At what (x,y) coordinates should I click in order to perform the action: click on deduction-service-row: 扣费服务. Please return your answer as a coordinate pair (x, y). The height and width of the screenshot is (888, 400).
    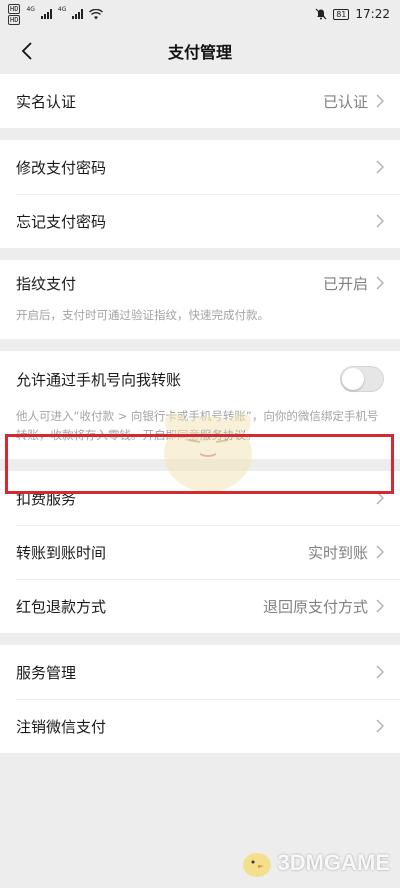
    Looking at the image, I should click on (200, 498).